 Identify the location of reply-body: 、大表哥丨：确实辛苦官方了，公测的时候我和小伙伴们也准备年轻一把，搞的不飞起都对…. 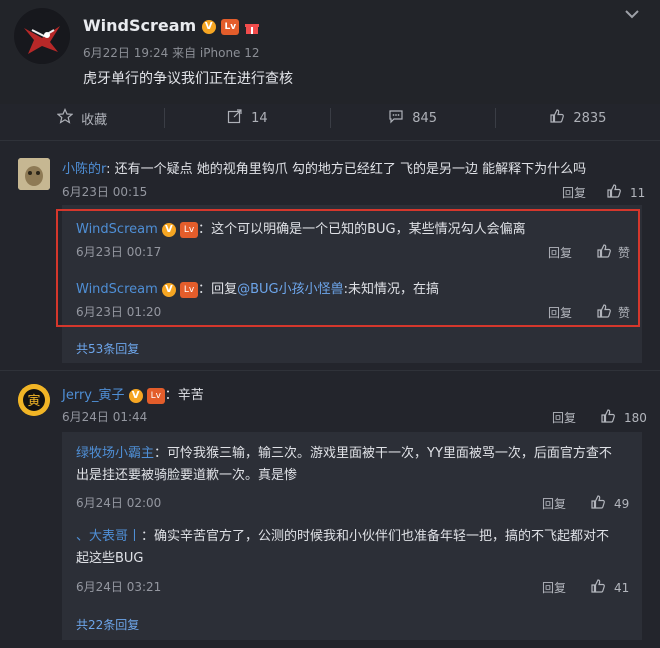
(356, 548).